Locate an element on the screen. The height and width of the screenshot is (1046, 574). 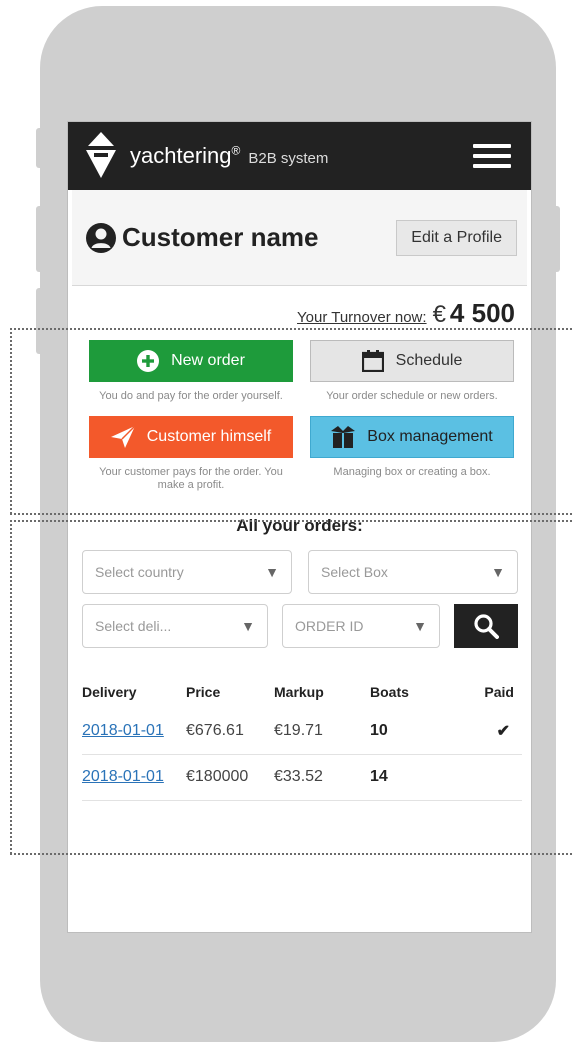
schedule-button: Schedule is located at coordinates (412, 361).